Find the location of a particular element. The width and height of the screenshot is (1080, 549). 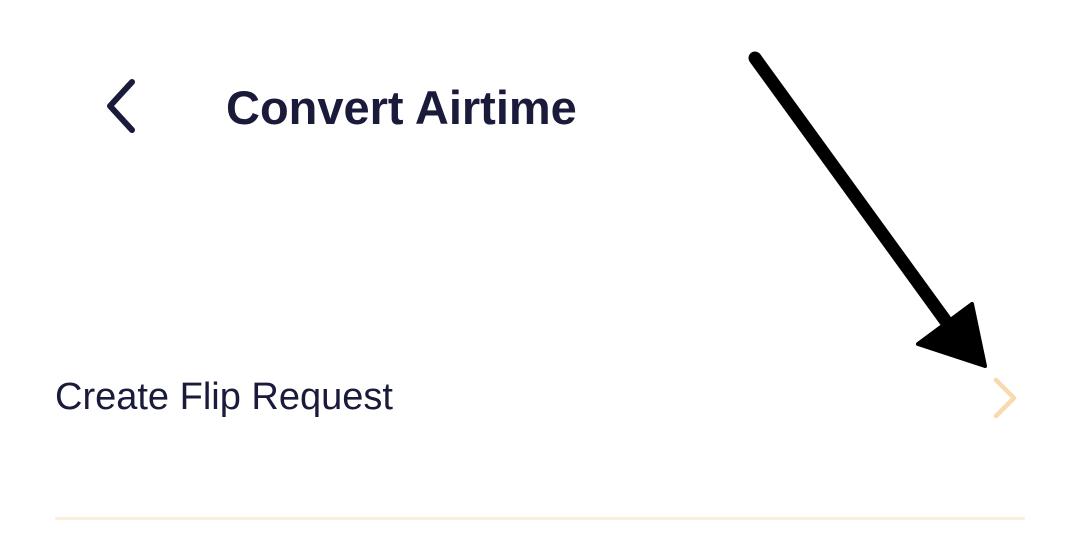

chevron-right-icon is located at coordinates (1005, 398).